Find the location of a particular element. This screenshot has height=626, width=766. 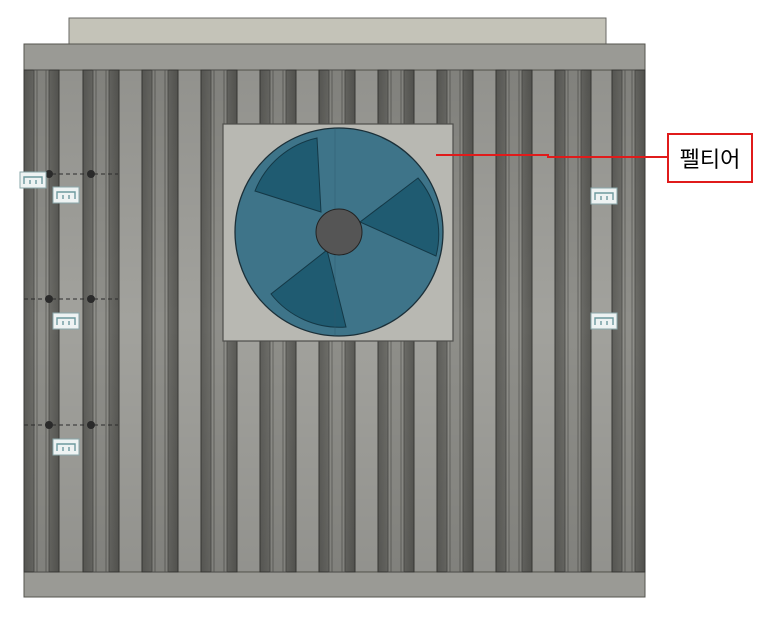

fan-assembly is located at coordinates (338, 232).